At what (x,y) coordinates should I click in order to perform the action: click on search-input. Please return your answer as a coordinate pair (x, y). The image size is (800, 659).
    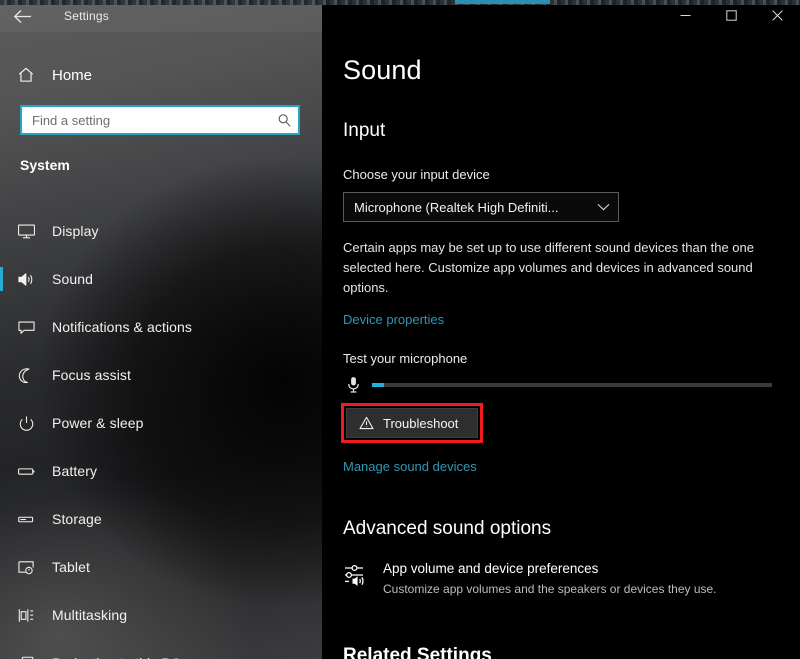
    Looking at the image, I should click on (146, 120).